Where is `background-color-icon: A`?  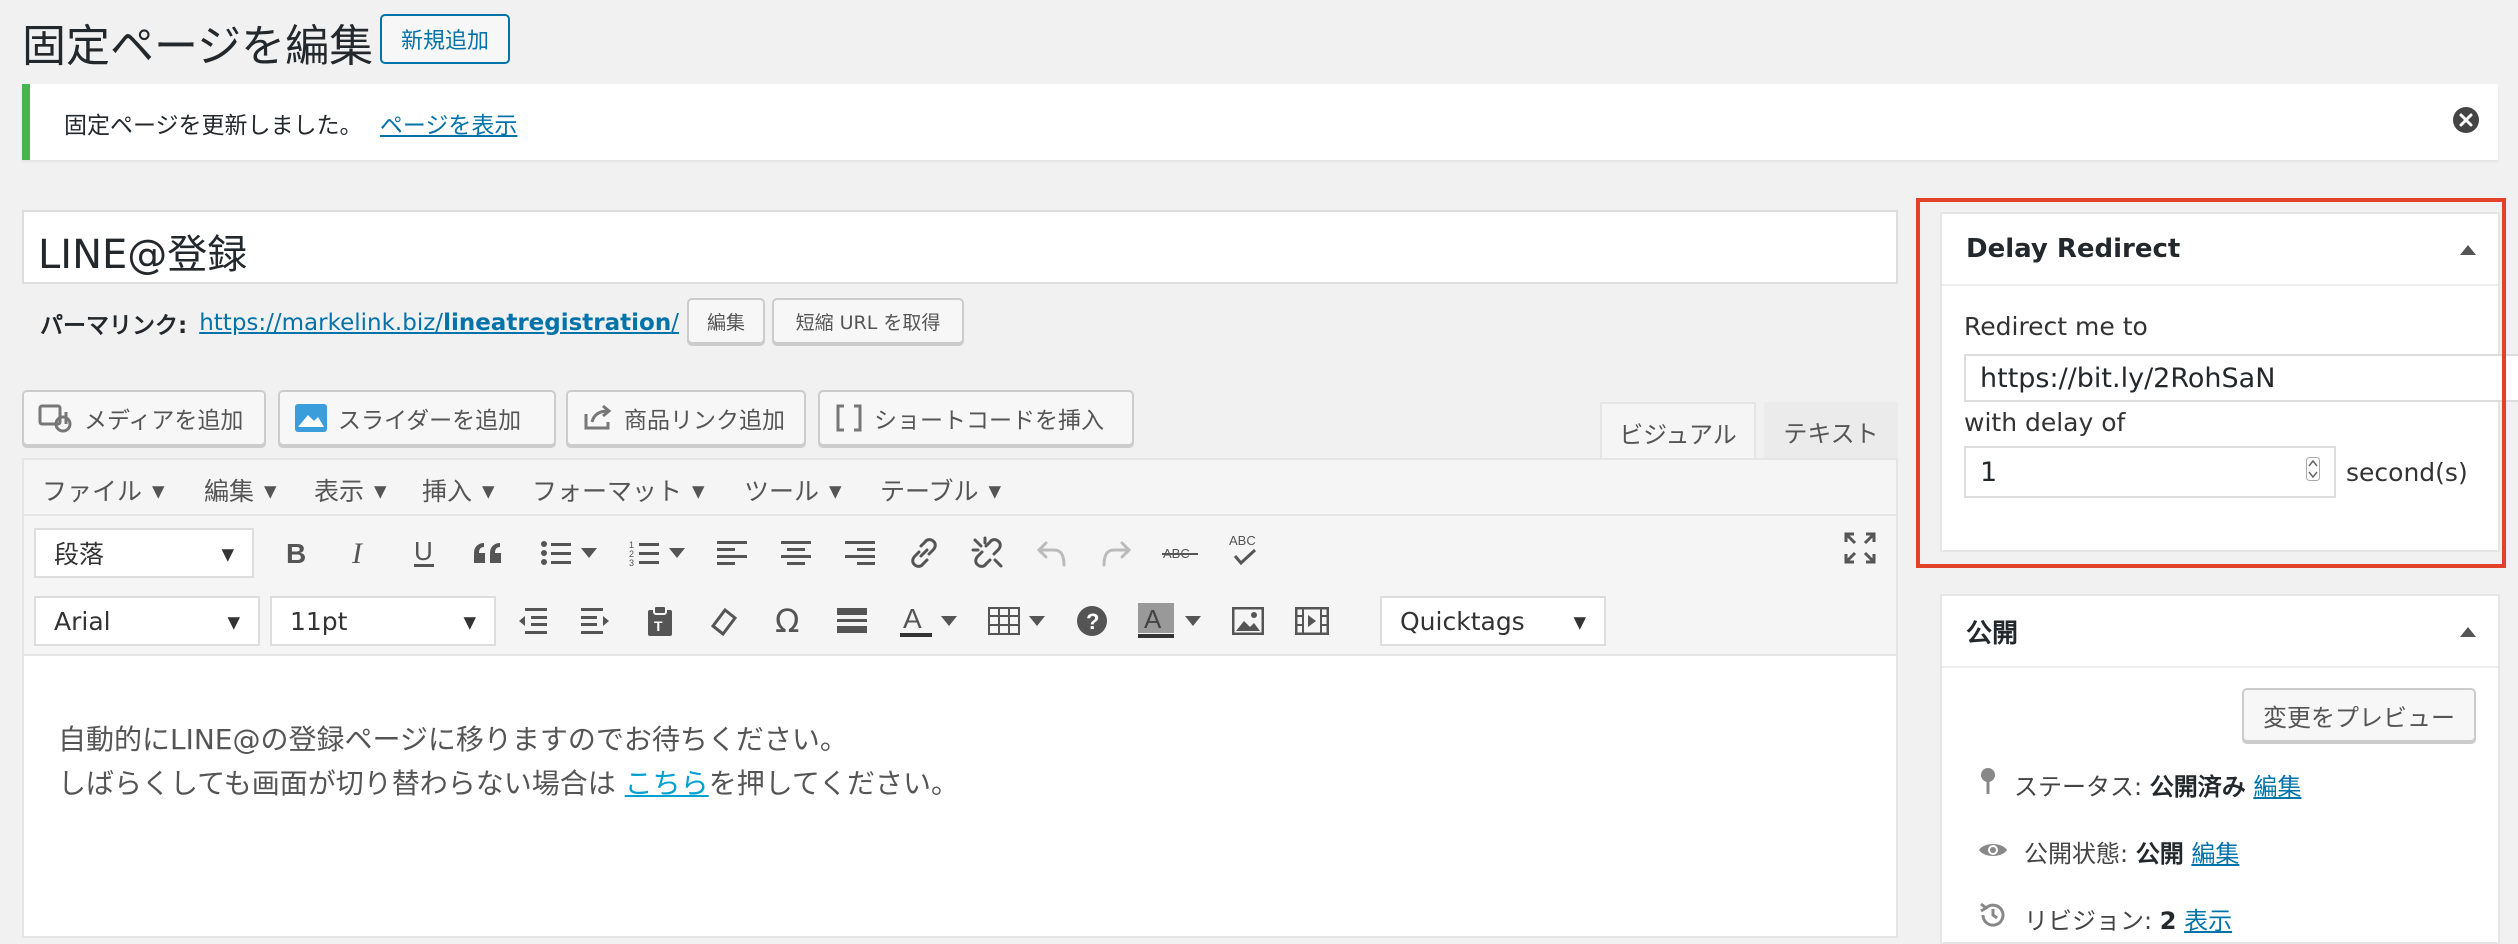 background-color-icon: A is located at coordinates (1156, 621).